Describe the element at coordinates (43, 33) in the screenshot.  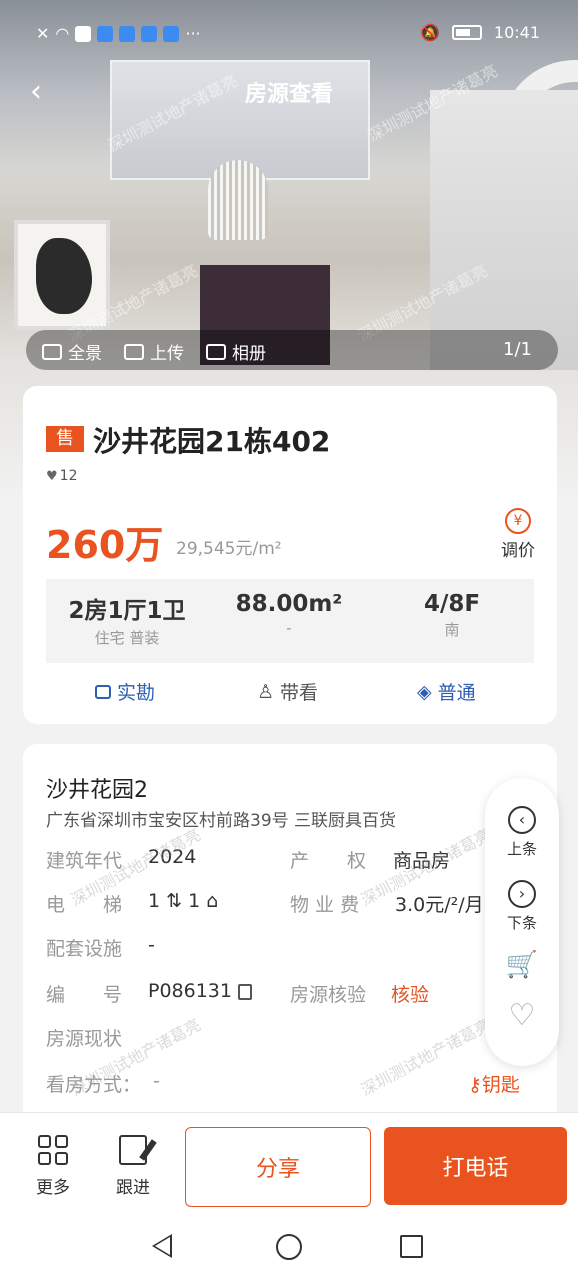
I see `signal-icon: ✕` at that location.